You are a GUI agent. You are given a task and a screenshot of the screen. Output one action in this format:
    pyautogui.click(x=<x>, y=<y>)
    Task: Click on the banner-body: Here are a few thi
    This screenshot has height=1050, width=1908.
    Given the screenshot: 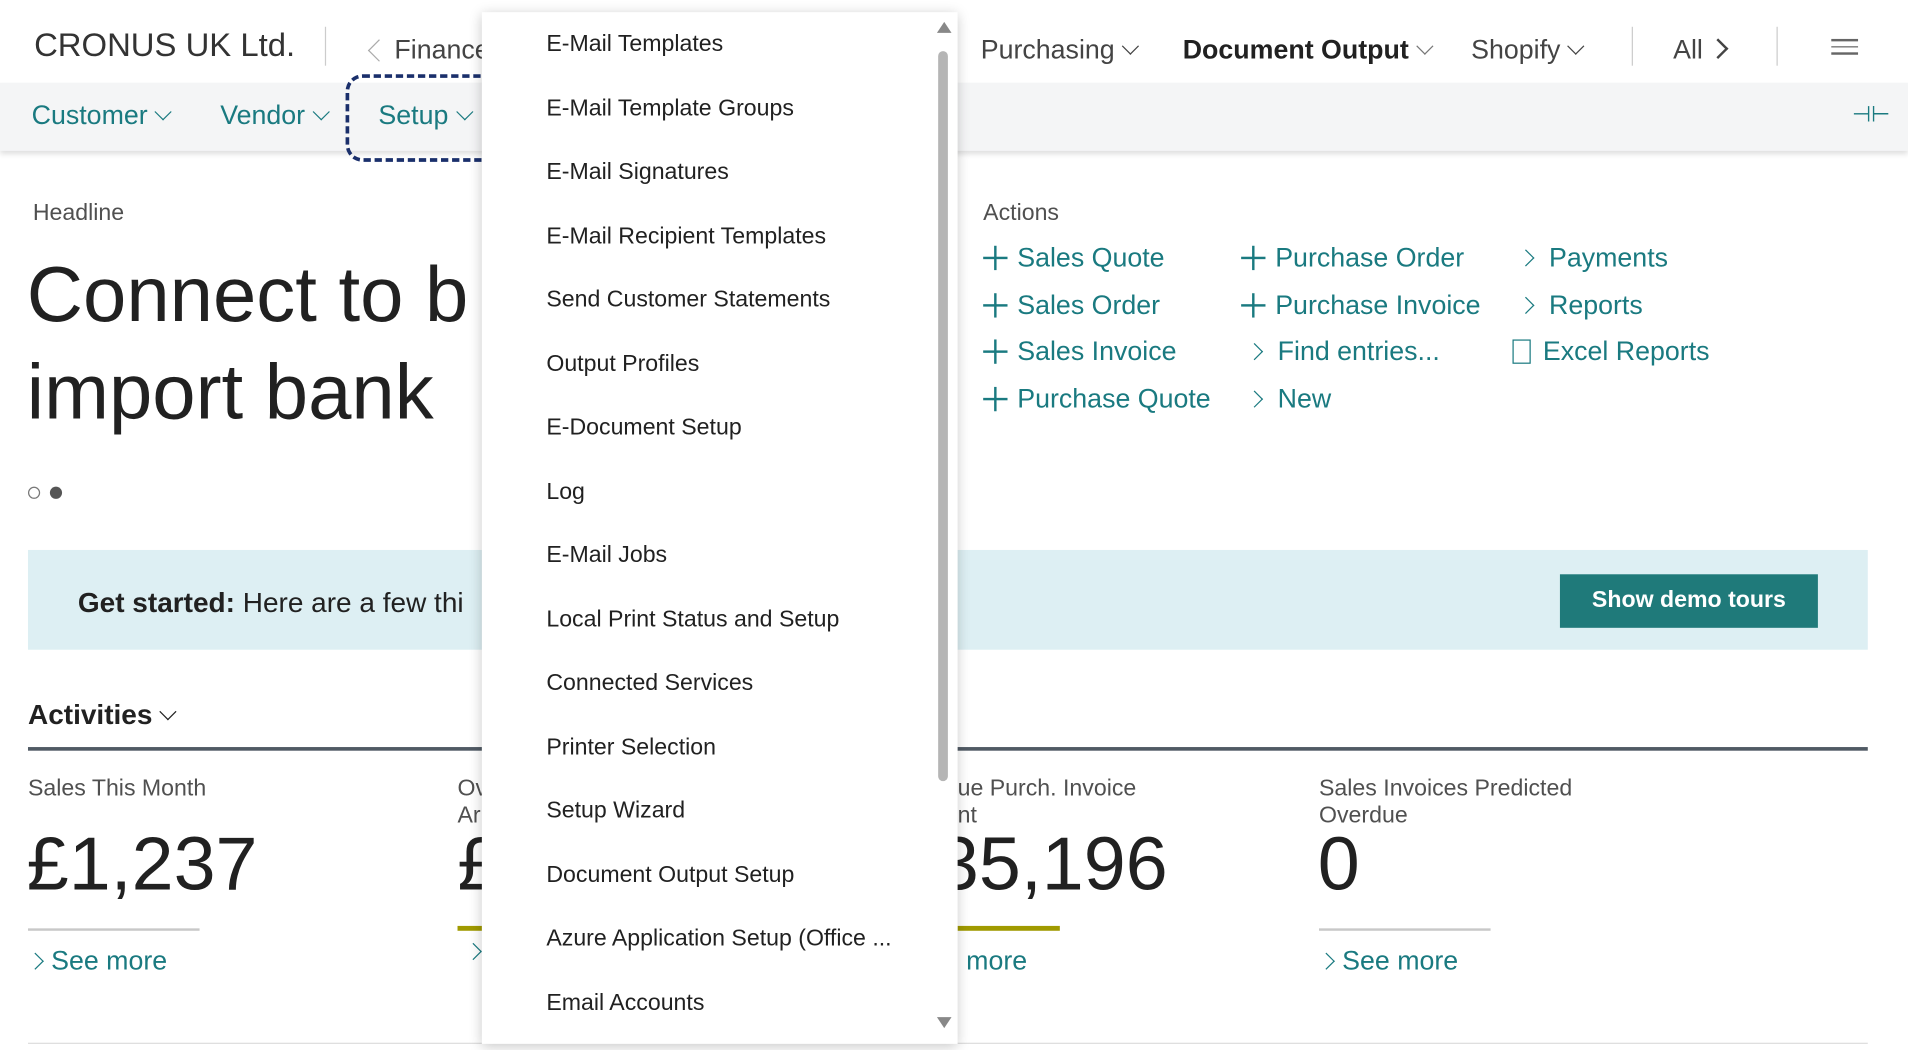 What is the action you would take?
    pyautogui.click(x=353, y=602)
    